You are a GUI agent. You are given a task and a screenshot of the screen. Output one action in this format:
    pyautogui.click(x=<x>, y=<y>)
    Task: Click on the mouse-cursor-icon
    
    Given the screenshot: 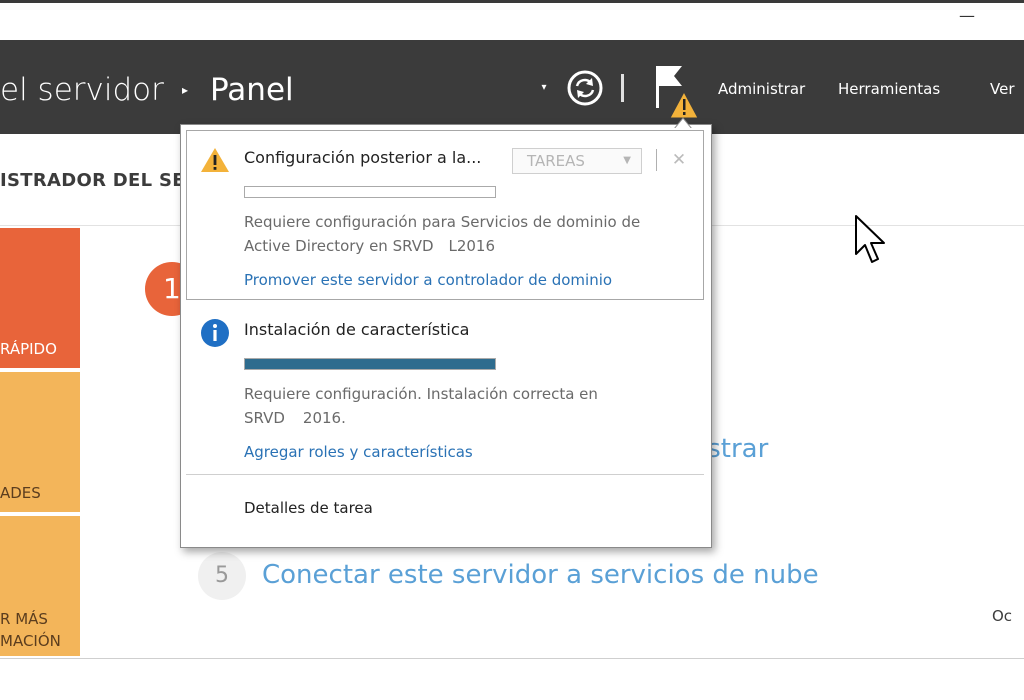 What is the action you would take?
    pyautogui.click(x=872, y=241)
    